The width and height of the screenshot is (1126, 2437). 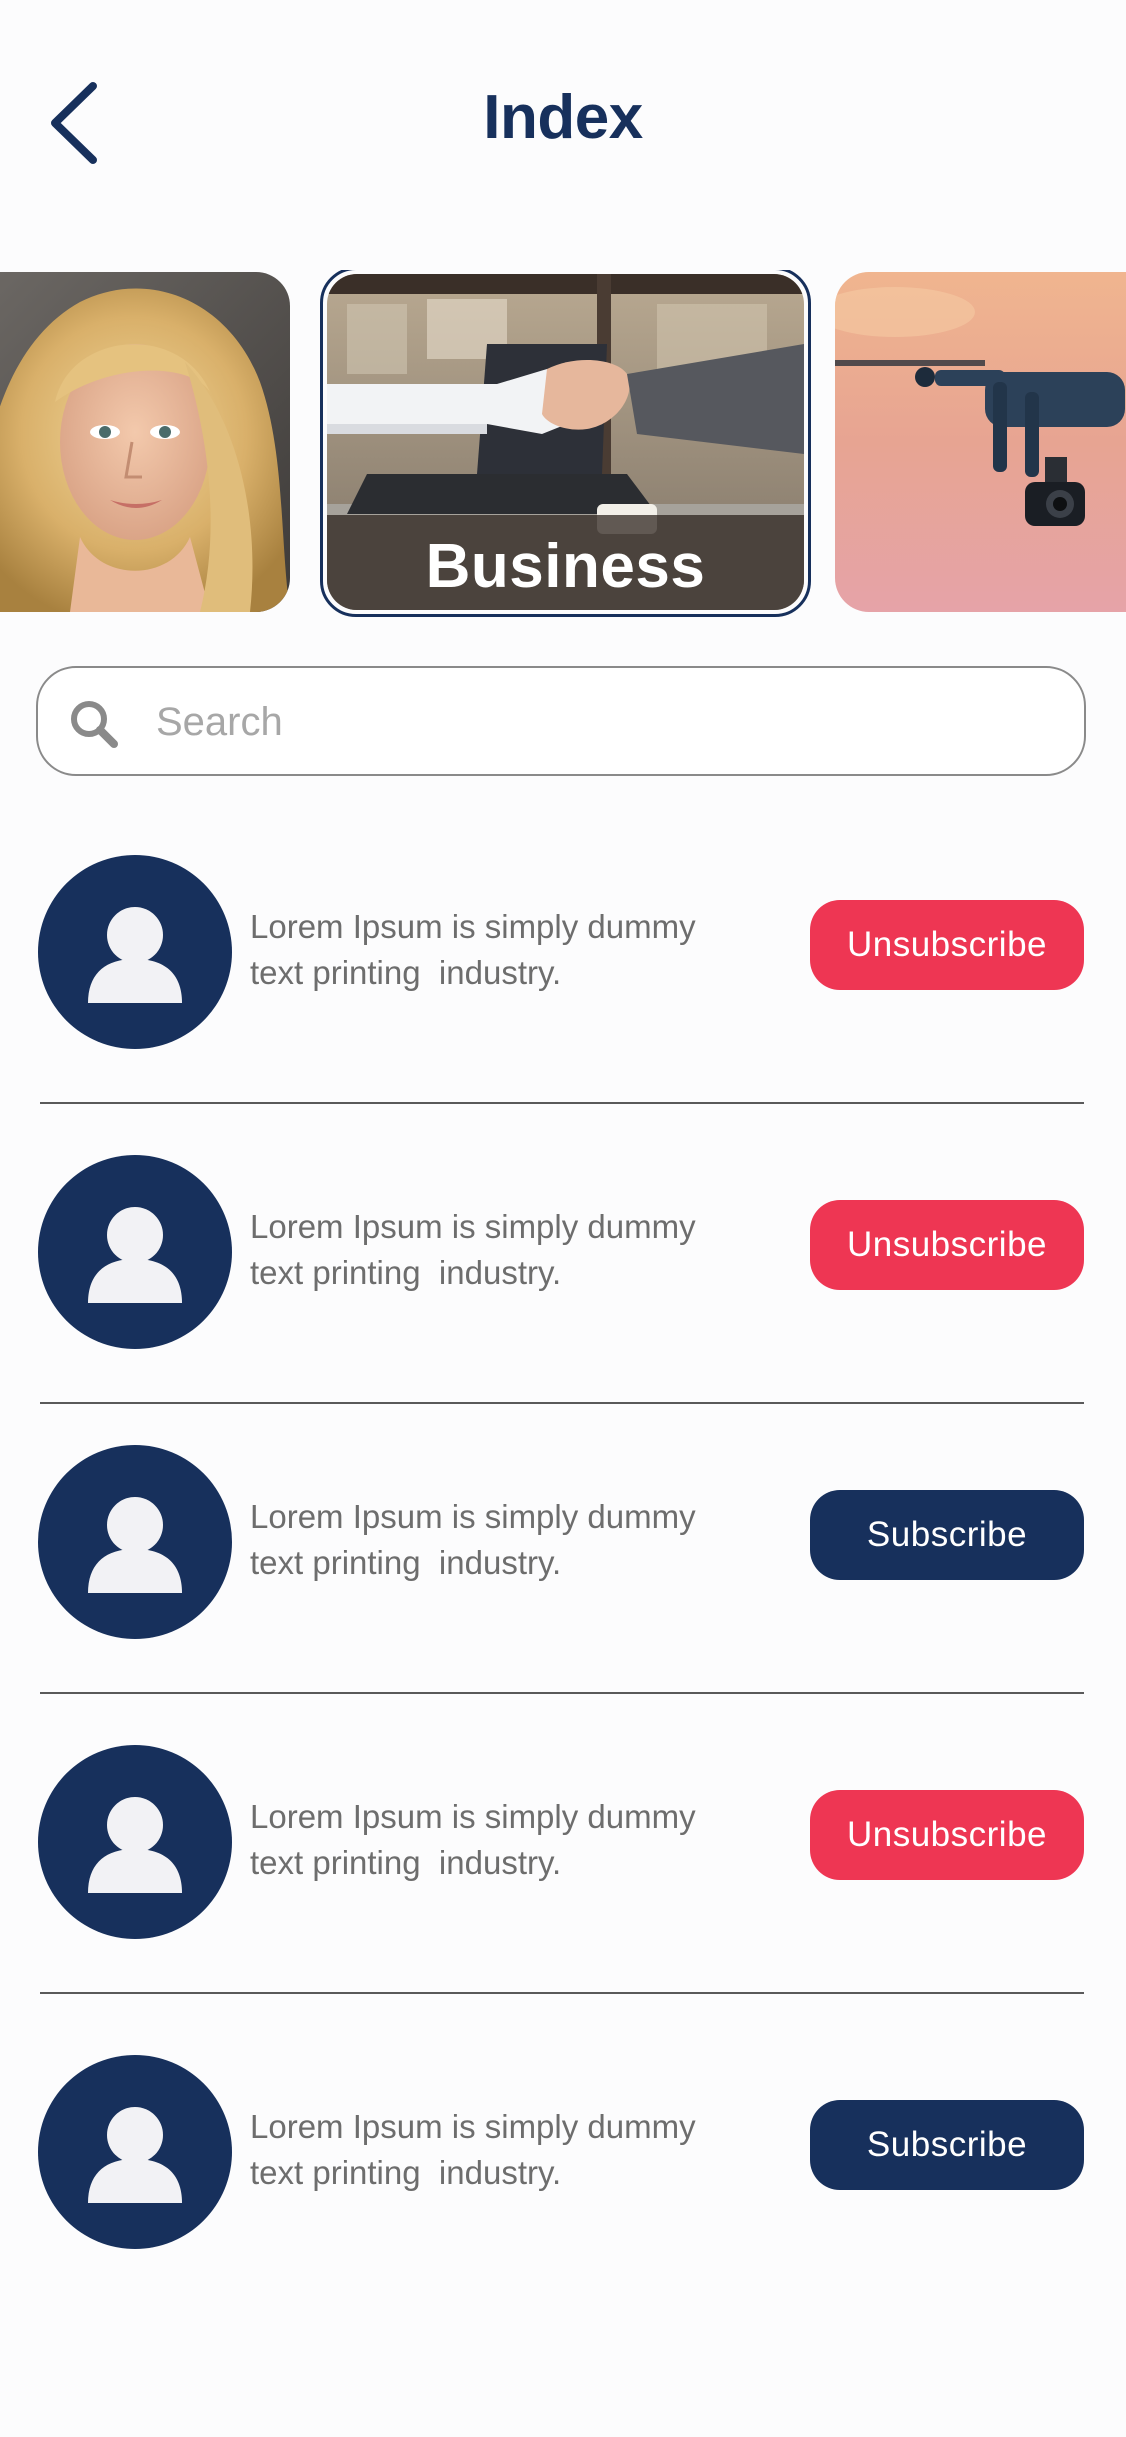 What do you see at coordinates (565, 566) in the screenshot?
I see `carousel-card-label: Business` at bounding box center [565, 566].